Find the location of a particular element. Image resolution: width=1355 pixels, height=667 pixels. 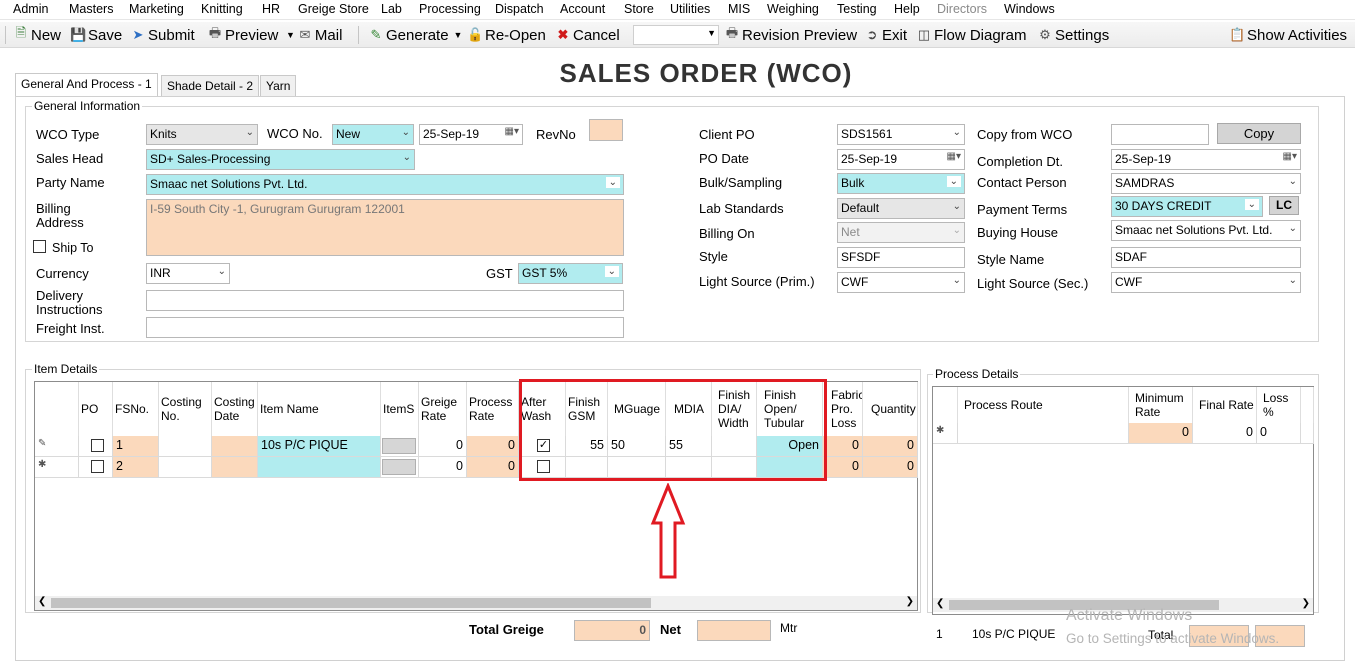

final-rate-cell: 0 is located at coordinates (1225, 433).